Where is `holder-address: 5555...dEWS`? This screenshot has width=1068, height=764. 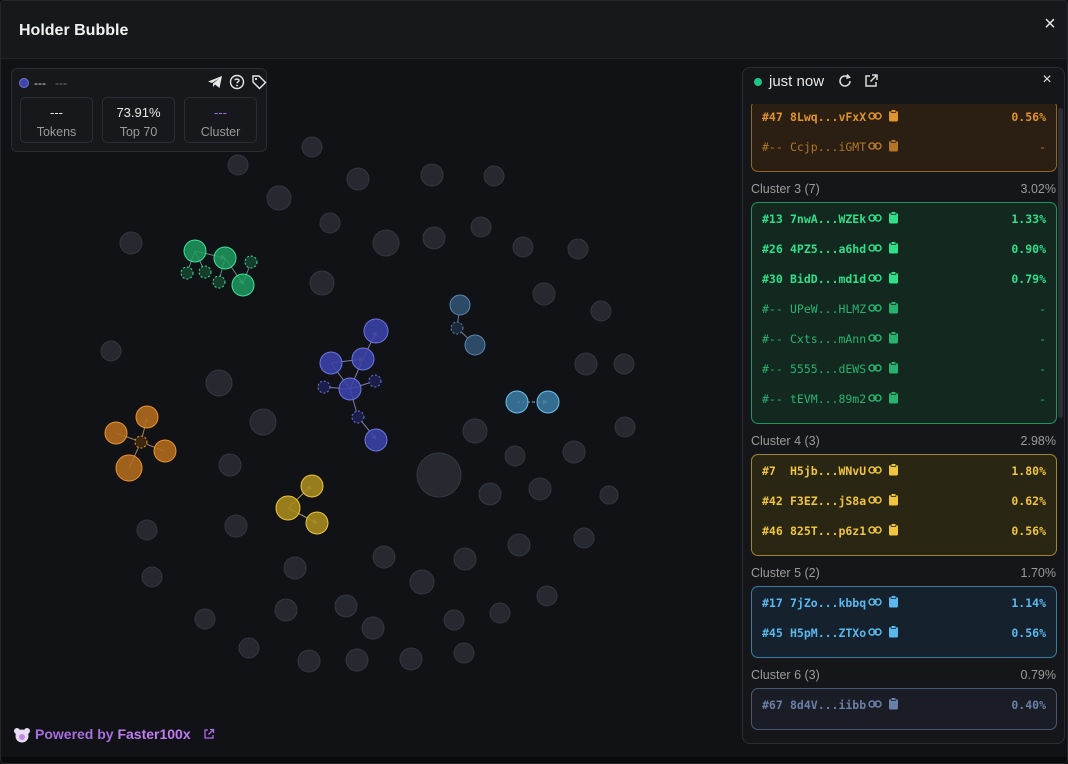
holder-address: 5555...dEWS is located at coordinates (828, 369).